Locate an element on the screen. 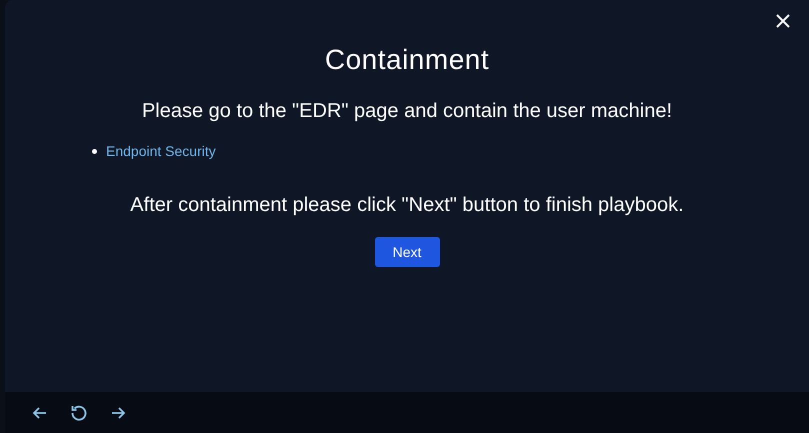  close-icon is located at coordinates (783, 21).